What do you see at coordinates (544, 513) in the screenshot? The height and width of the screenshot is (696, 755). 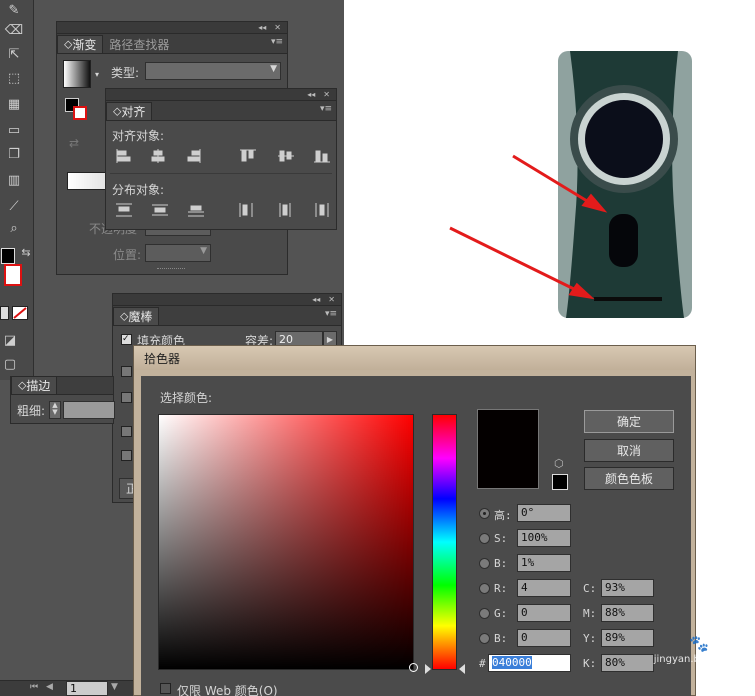 I see `hue-field: 0°` at bounding box center [544, 513].